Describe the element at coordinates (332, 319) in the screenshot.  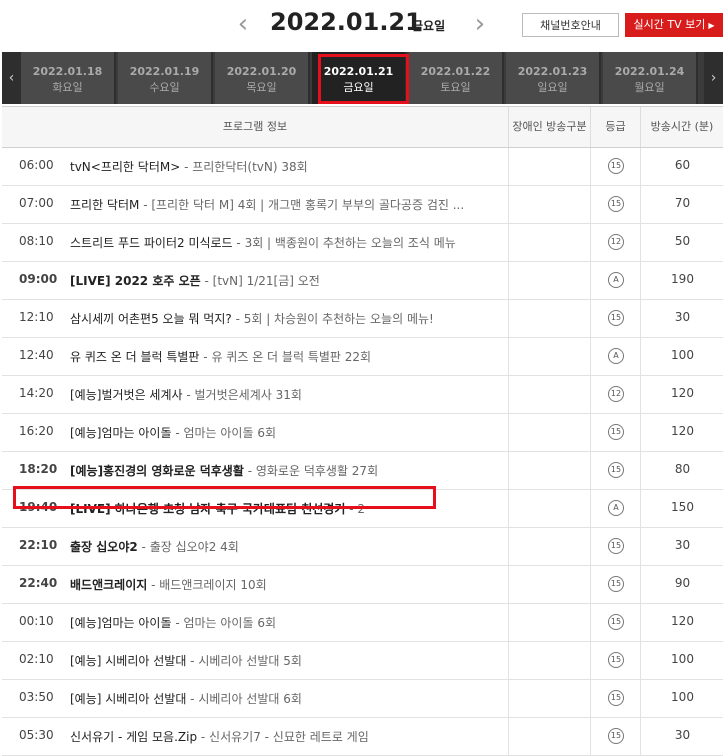
I see `program-episode: - 5회 | 차승원이 추천하는 오늘의 메뉴!` at that location.